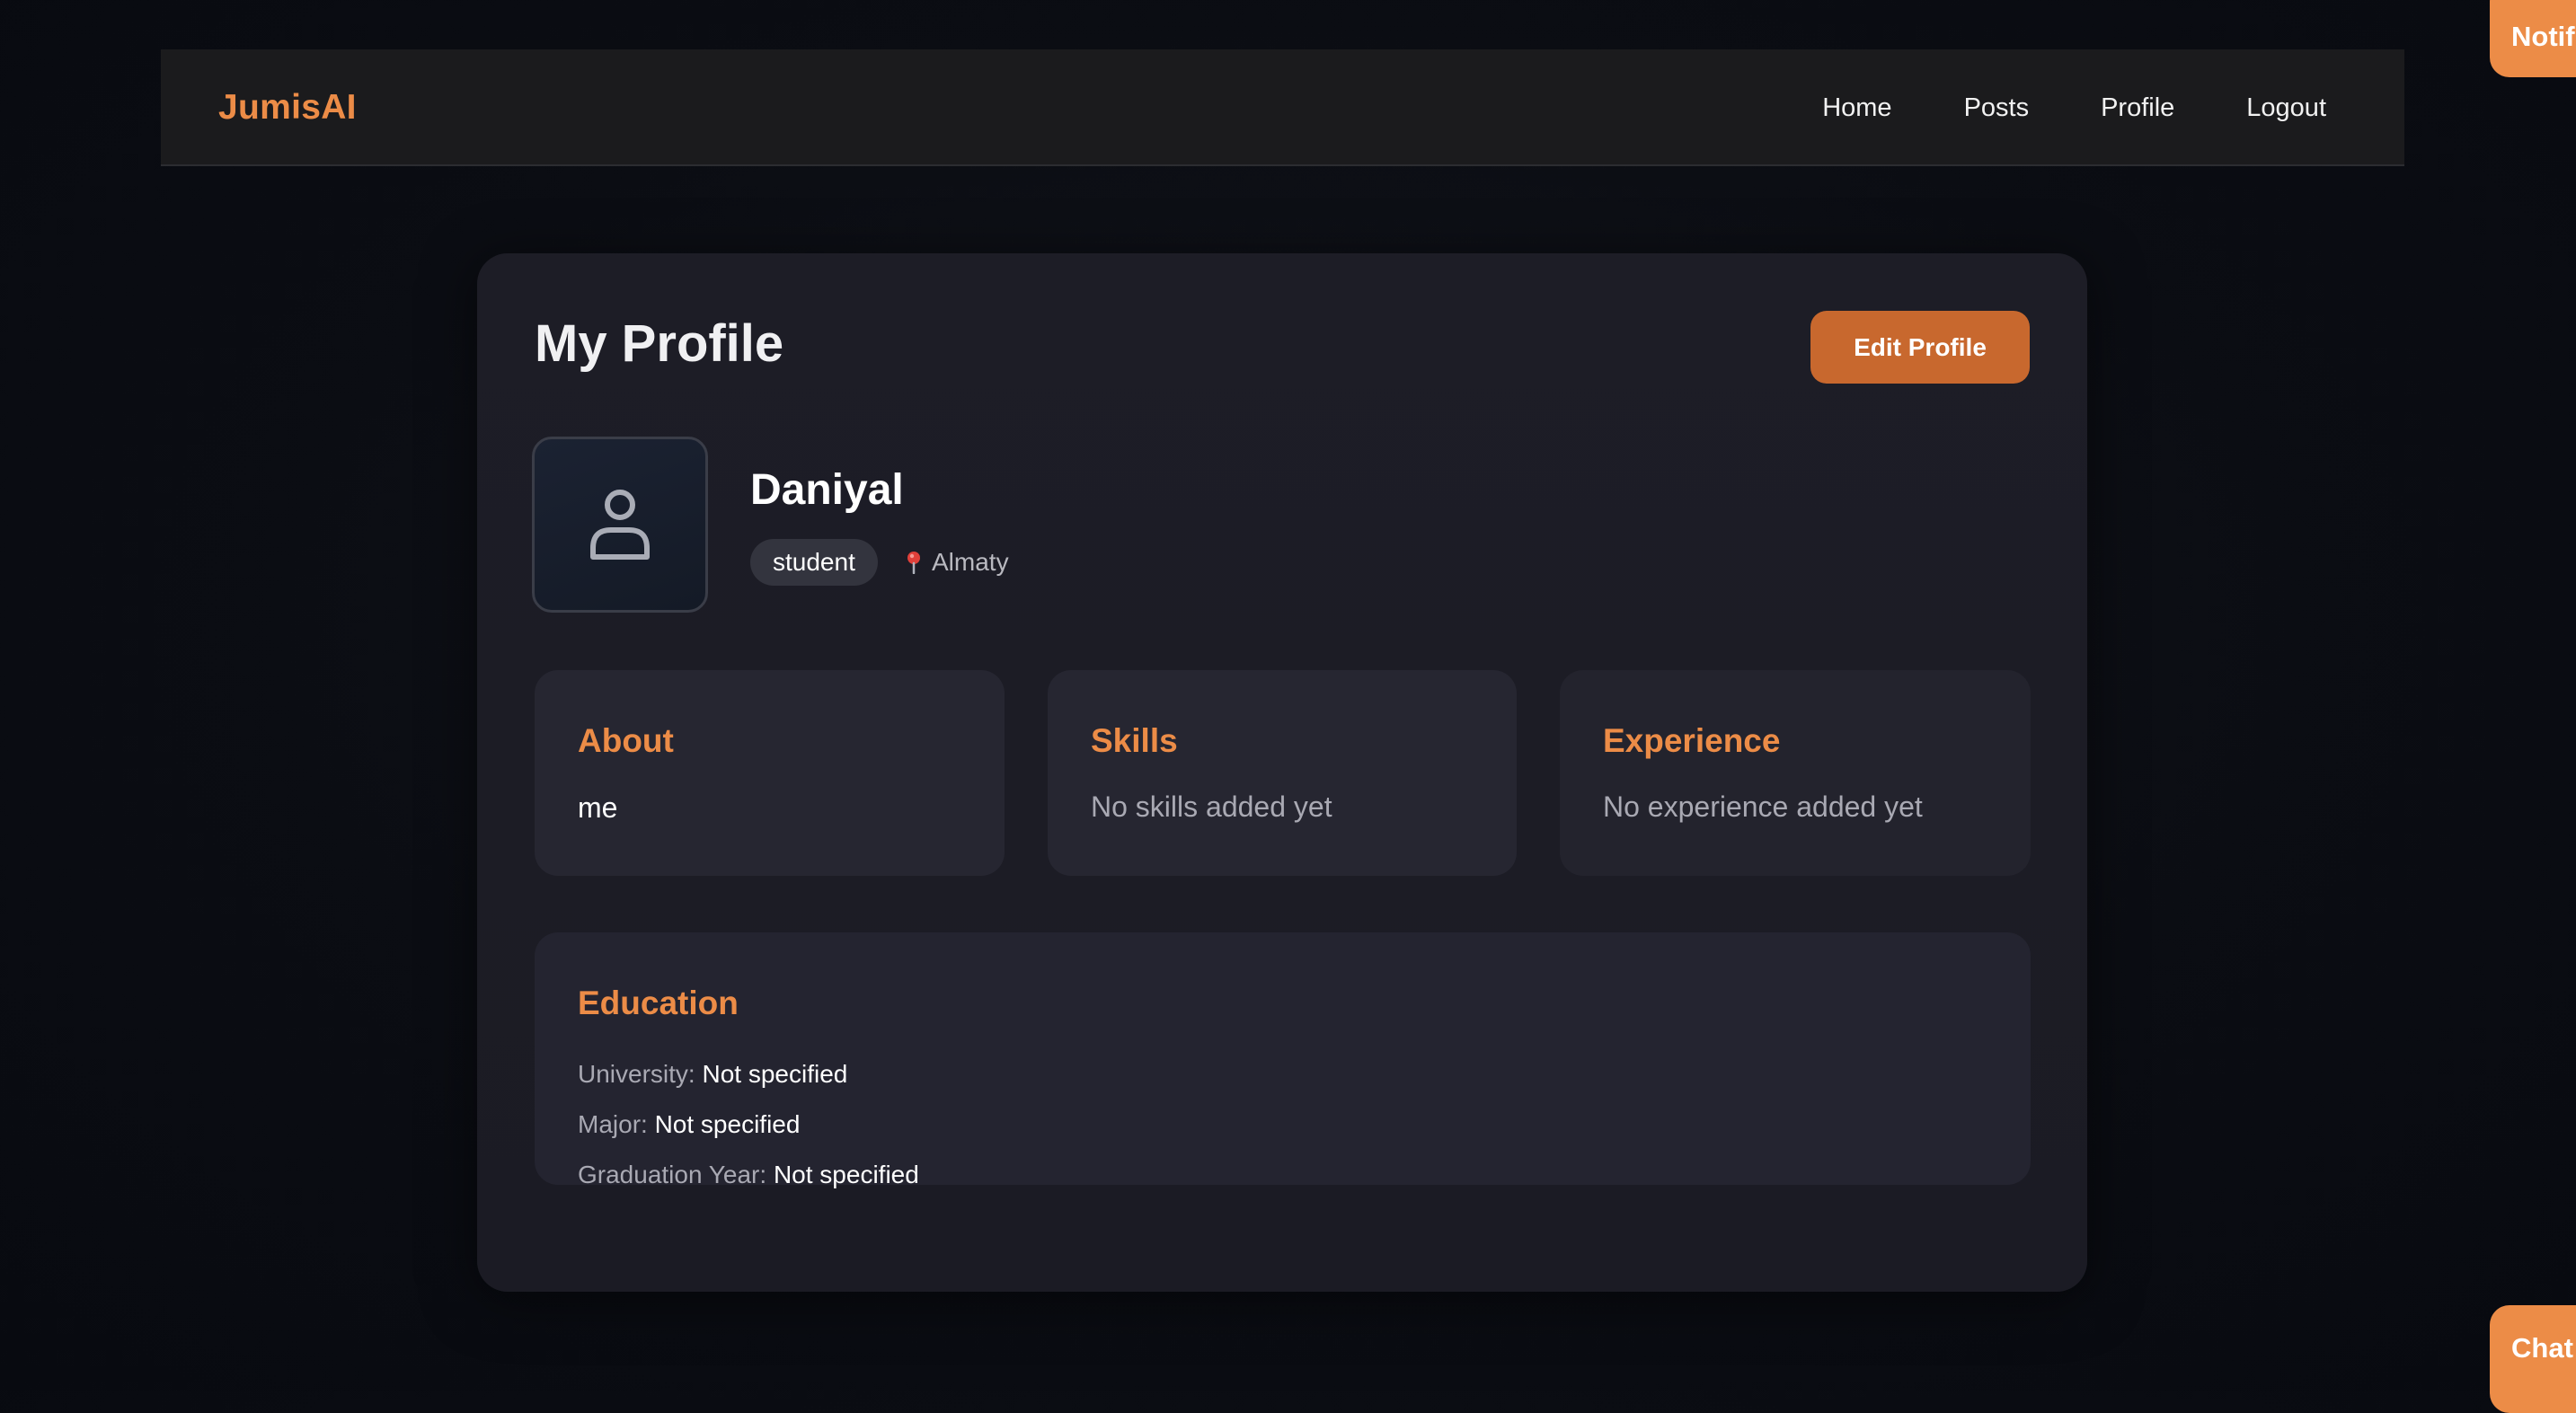 Image resolution: width=2576 pixels, height=1413 pixels. Describe the element at coordinates (659, 344) in the screenshot. I see `page-title: My Profile` at that location.